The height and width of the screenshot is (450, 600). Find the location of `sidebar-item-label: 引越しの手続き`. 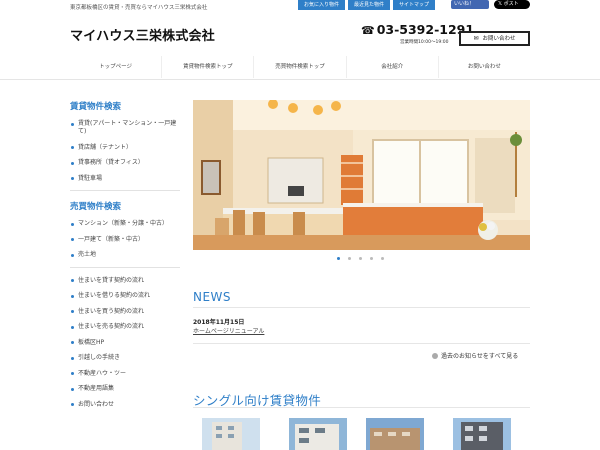

sidebar-item-label: 引越しの手続き is located at coordinates (99, 357).